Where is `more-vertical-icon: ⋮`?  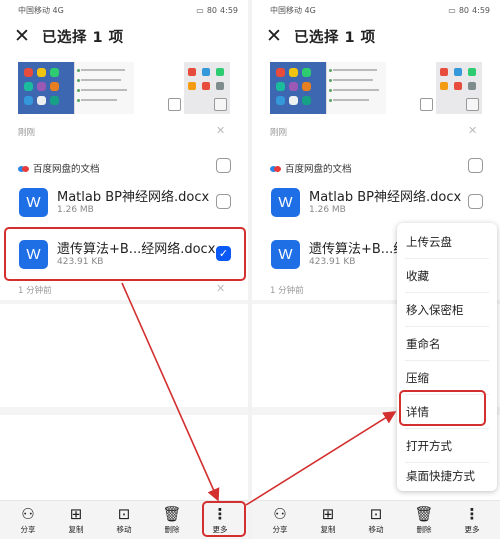
more-vertical-icon: ⋮ is located at coordinates (472, 513).